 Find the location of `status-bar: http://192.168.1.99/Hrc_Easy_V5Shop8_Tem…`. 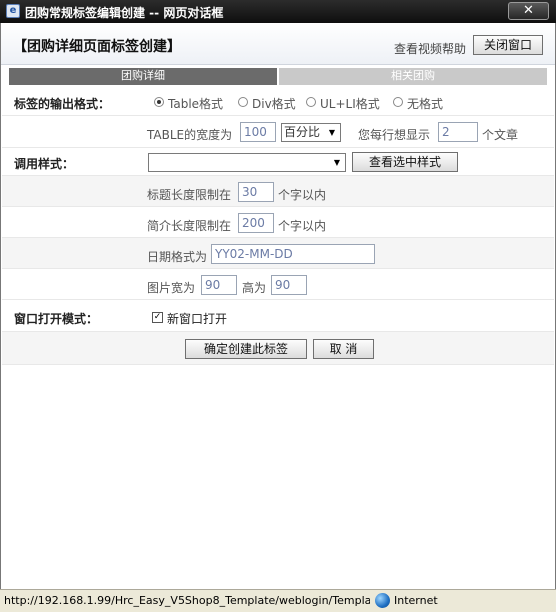

status-bar: http://192.168.1.99/Hrc_Easy_V5Shop8_Tem… is located at coordinates (278, 600).